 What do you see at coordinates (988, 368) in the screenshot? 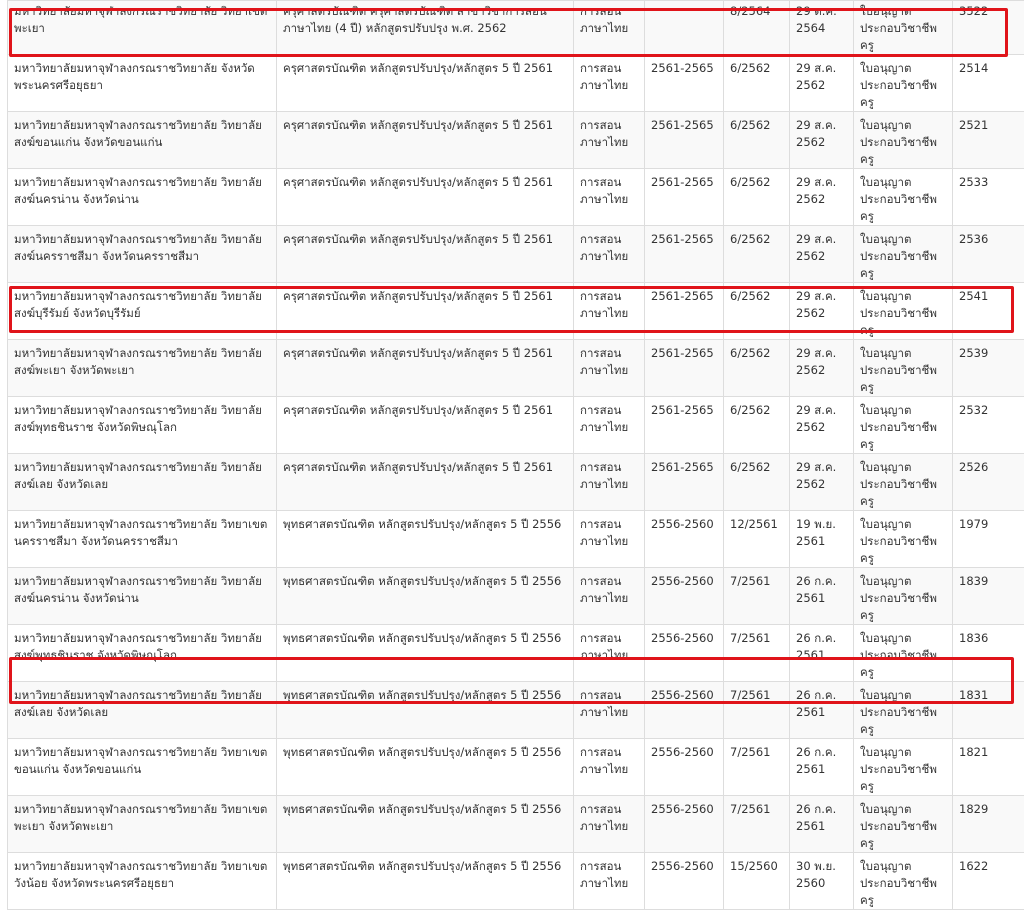
I see `cell-code: 2539` at bounding box center [988, 368].